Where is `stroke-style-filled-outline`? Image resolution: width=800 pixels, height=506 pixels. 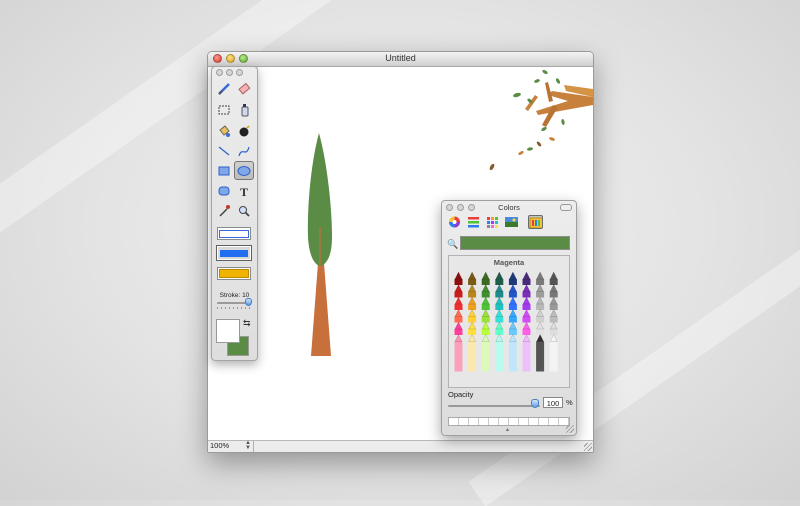 stroke-style-filled-outline is located at coordinates (234, 253).